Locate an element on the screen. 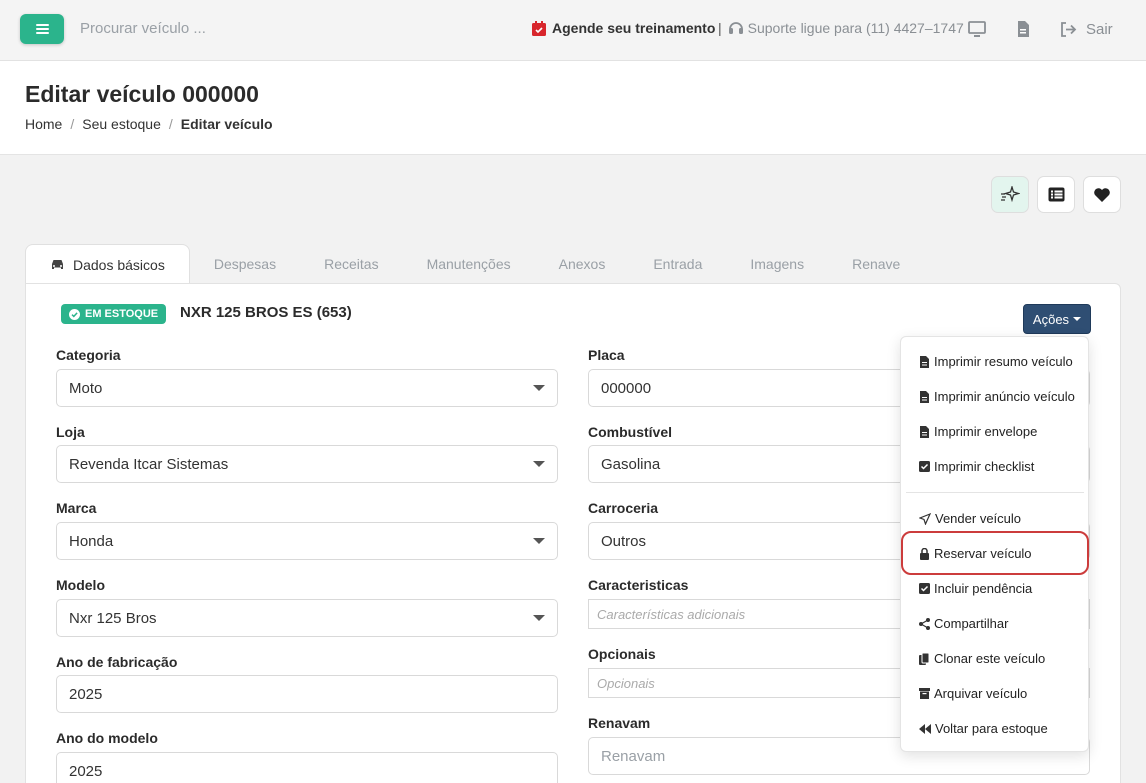 The image size is (1146, 783). fuel-label: Combustível is located at coordinates (630, 432).